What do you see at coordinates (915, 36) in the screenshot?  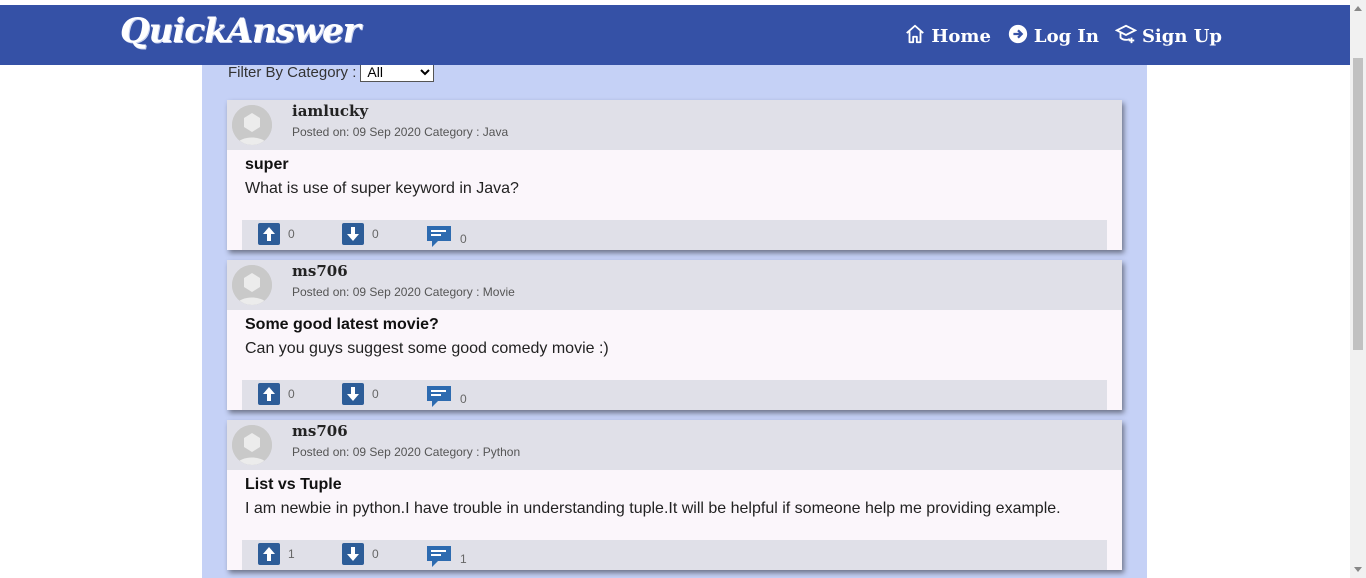 I see `home-icon` at bounding box center [915, 36].